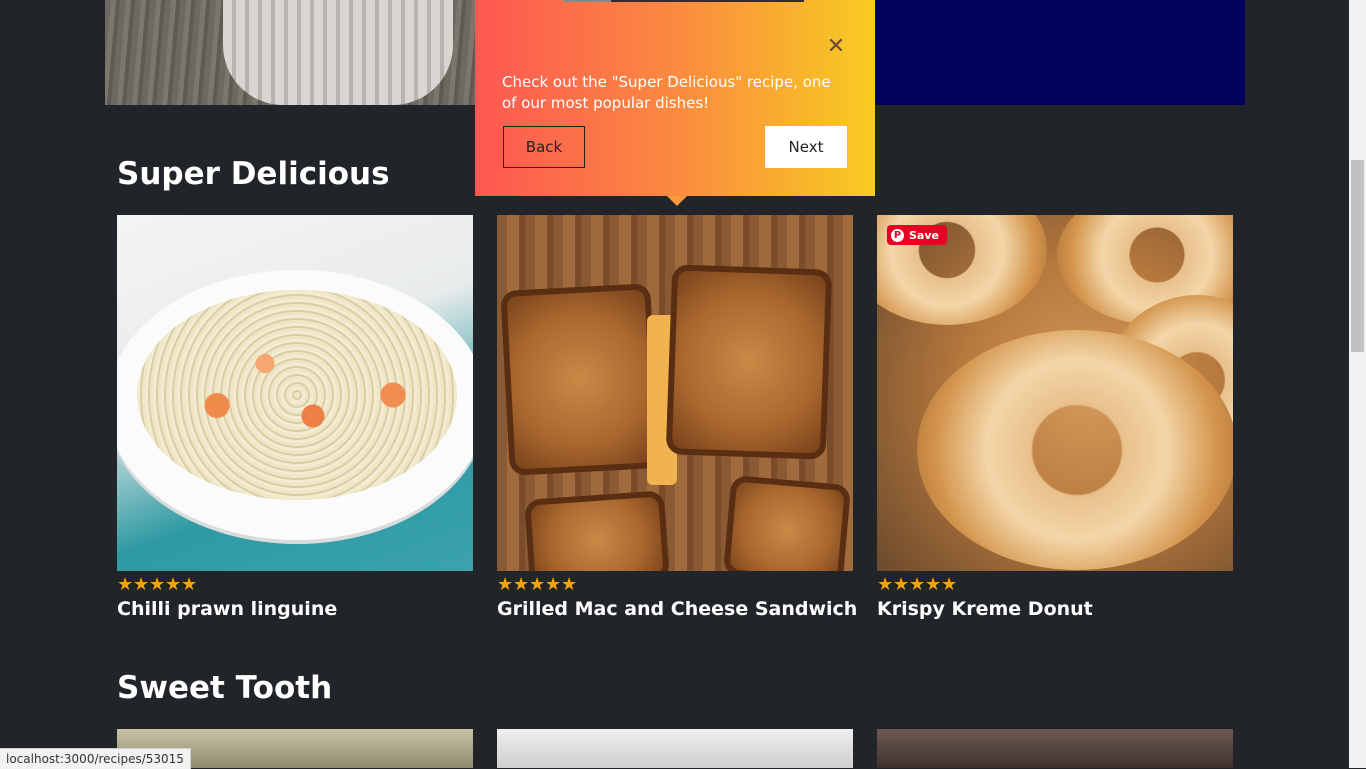 The image size is (1366, 769). Describe the element at coordinates (836, 47) in the screenshot. I see `close-icon: ✕` at that location.